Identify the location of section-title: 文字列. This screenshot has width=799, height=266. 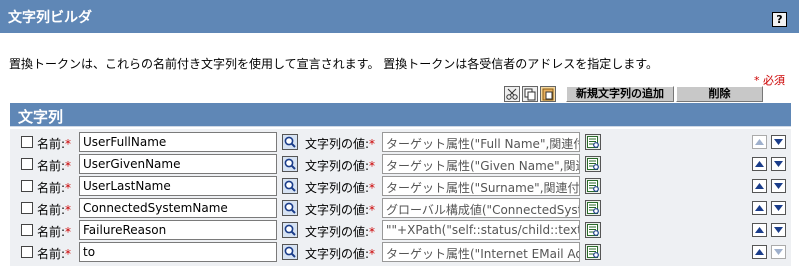
(41, 117).